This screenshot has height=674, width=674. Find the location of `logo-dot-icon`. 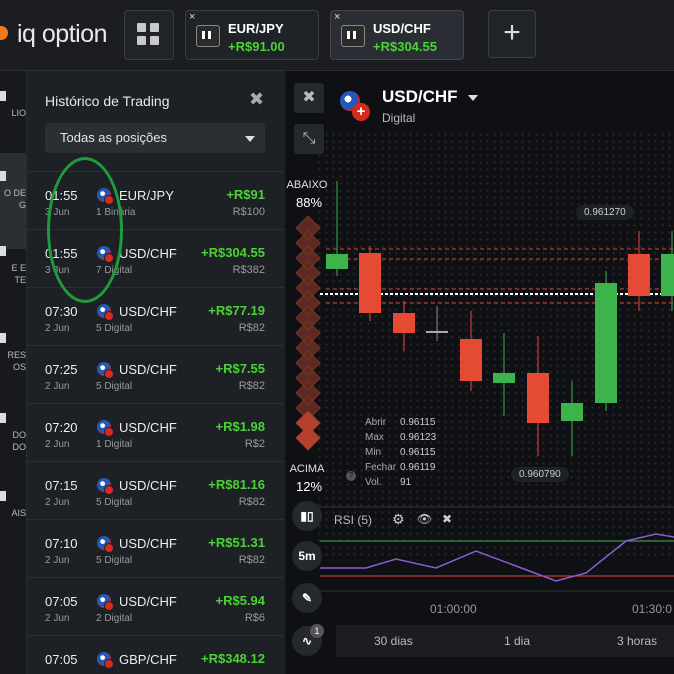

logo-dot-icon is located at coordinates (4, 33).